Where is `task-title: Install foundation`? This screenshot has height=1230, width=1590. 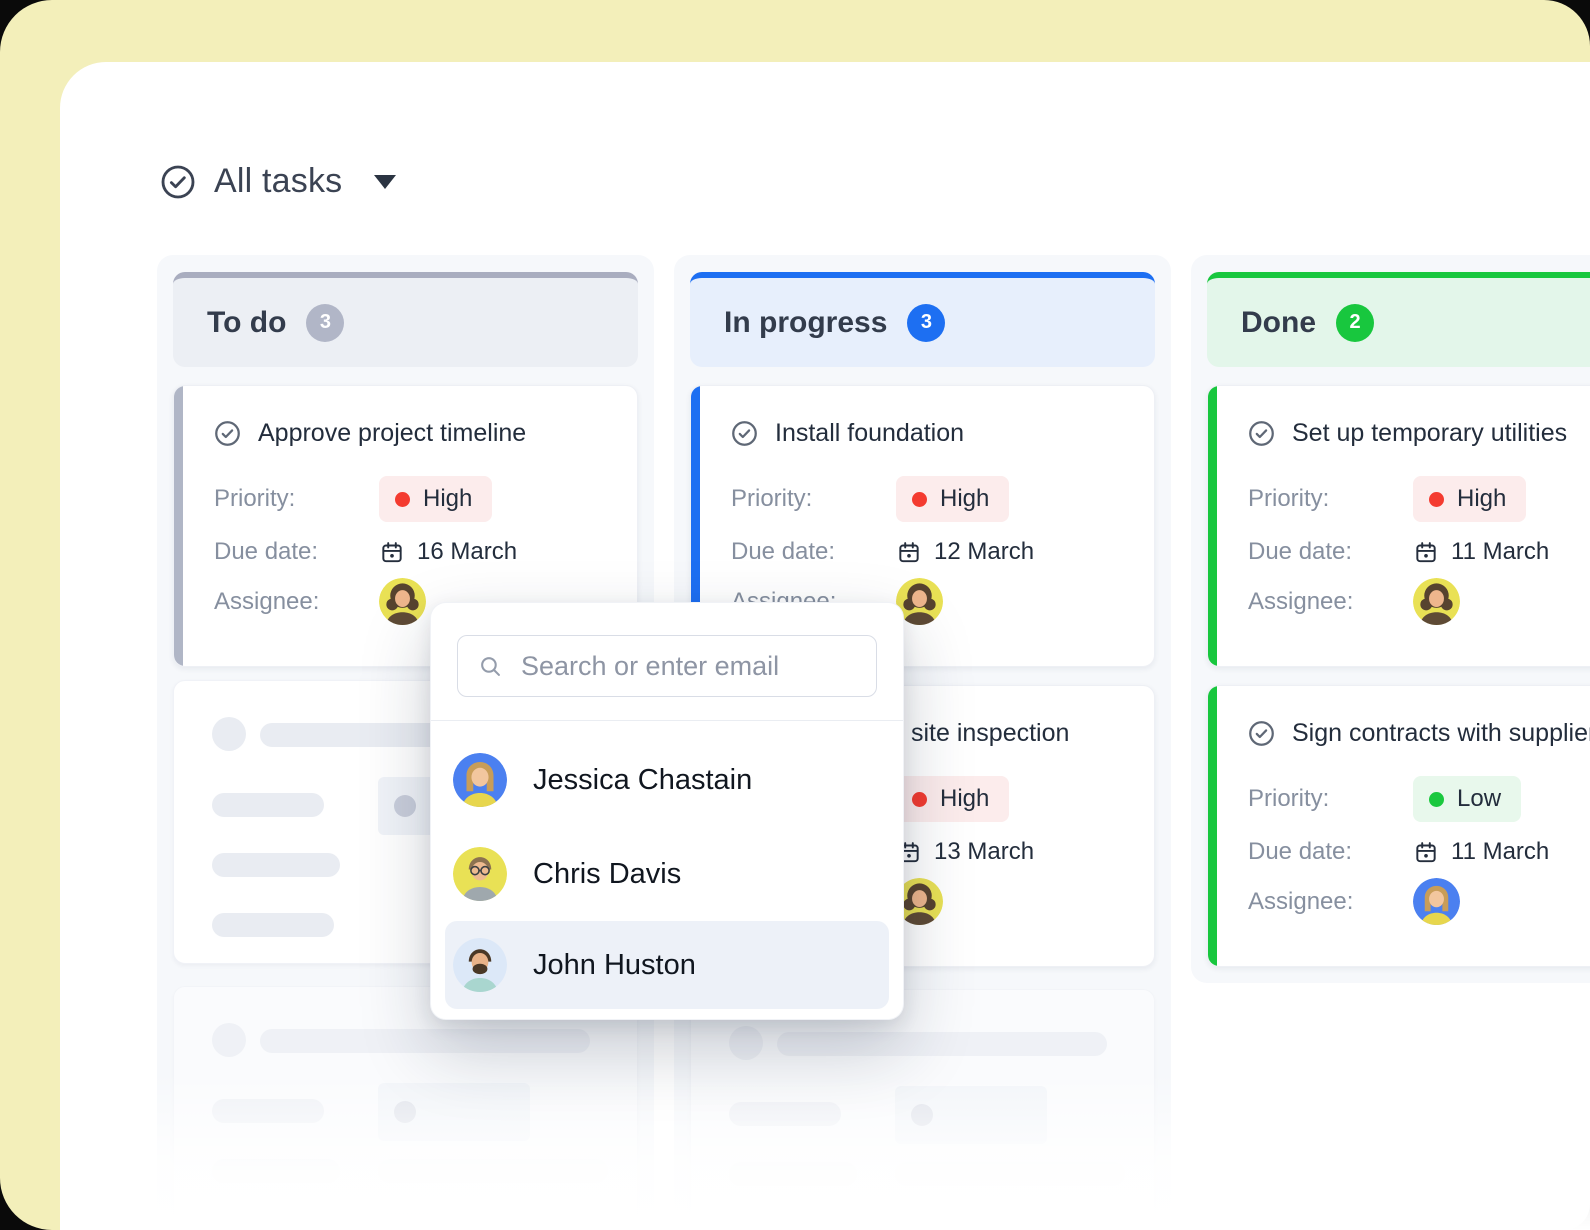
task-title: Install foundation is located at coordinates (870, 432).